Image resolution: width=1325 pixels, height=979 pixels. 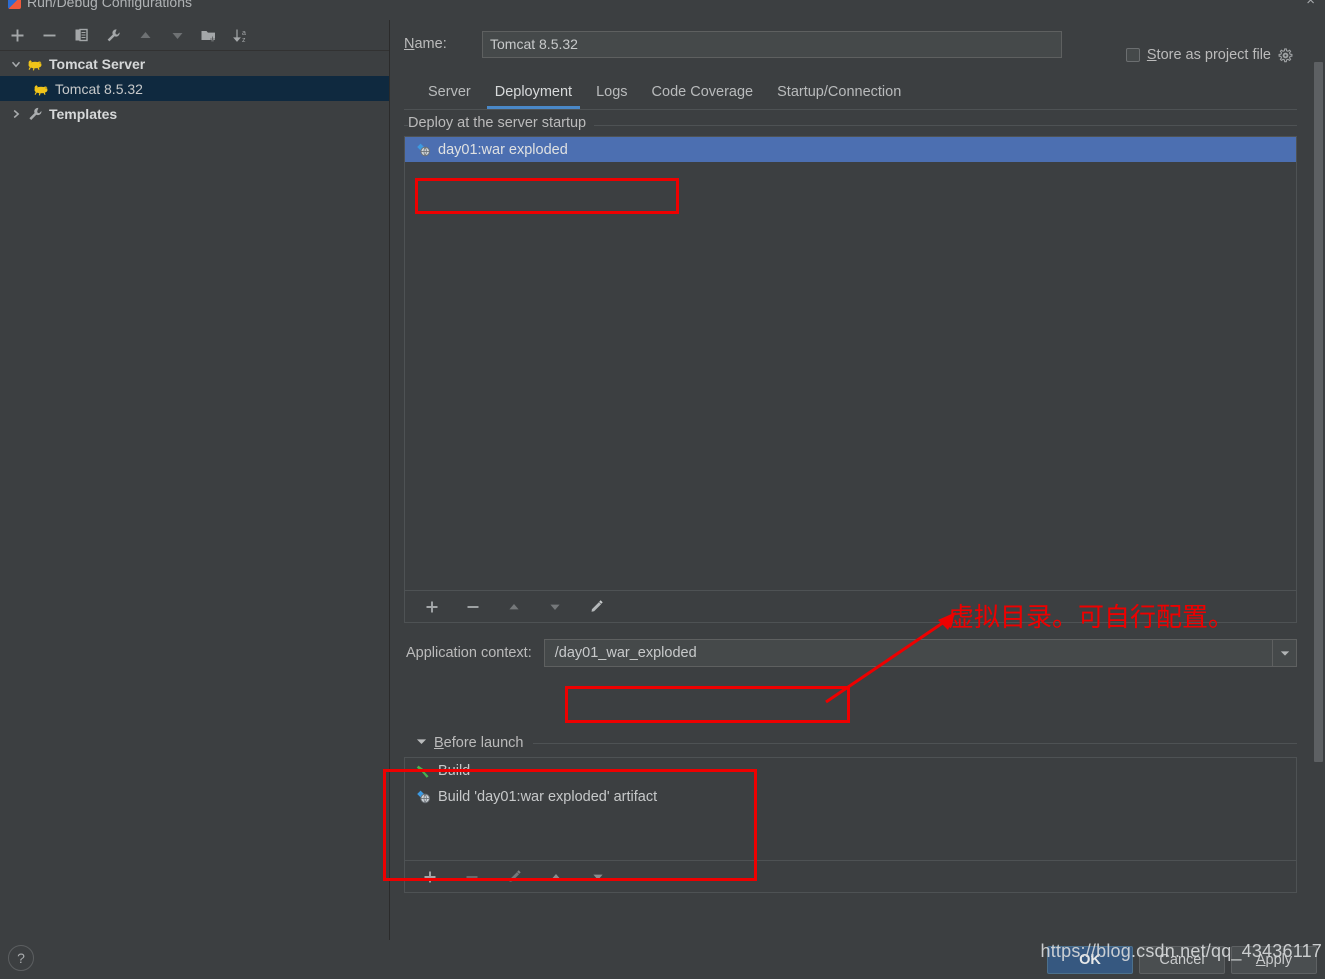 What do you see at coordinates (548, 797) in the screenshot?
I see `list-item-label: Build 'day01:war exploded' artifact` at bounding box center [548, 797].